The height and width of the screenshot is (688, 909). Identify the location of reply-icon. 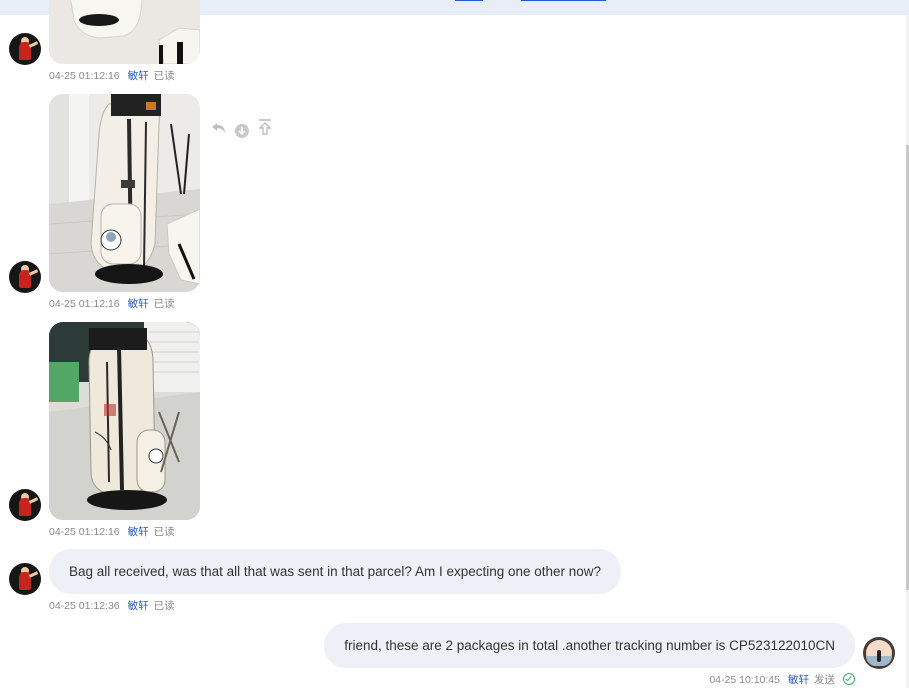
(219, 130).